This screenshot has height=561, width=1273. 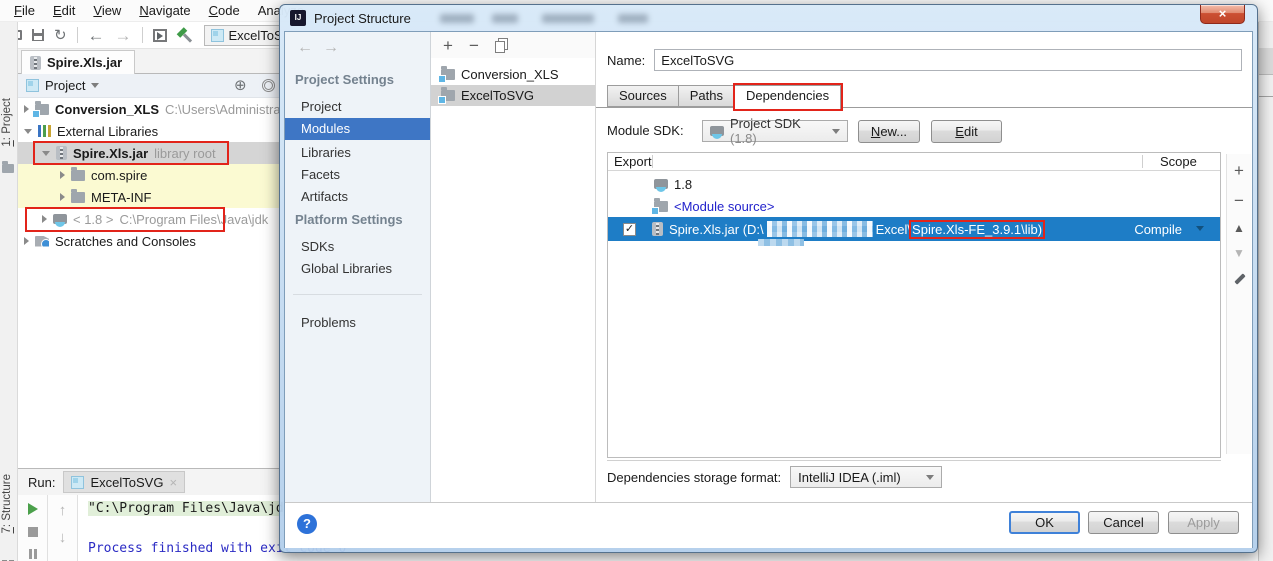 What do you see at coordinates (357, 197) in the screenshot?
I see `sidebar-item-artifacts: Artifacts` at bounding box center [357, 197].